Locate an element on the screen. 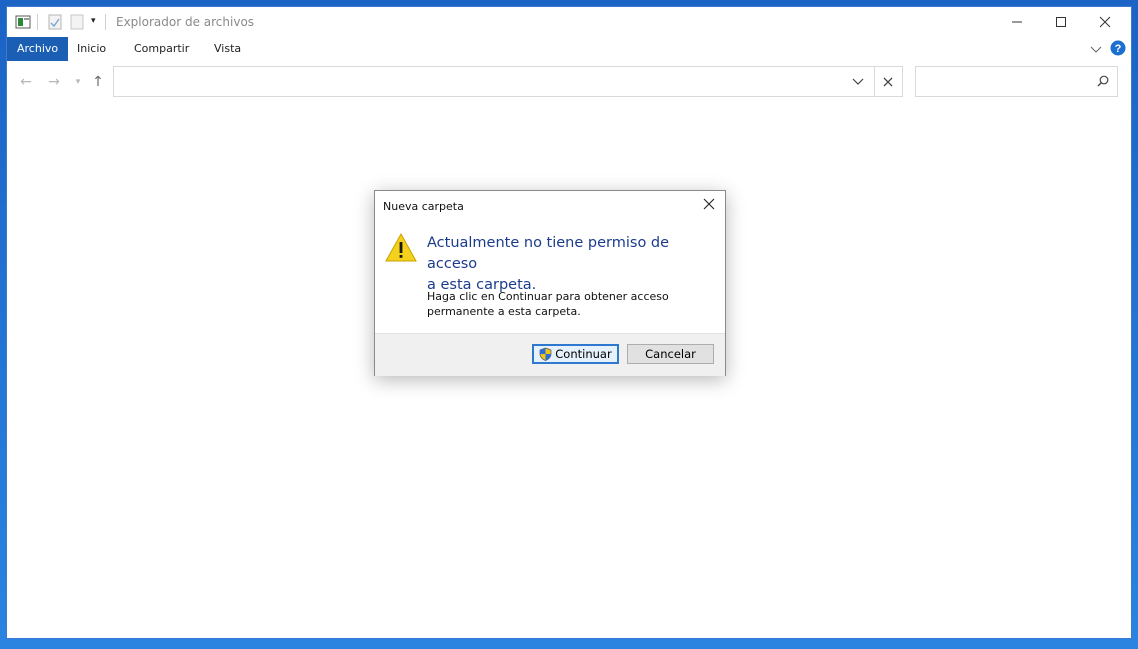 The width and height of the screenshot is (1138, 649). maximize-button is located at coordinates (1061, 22).